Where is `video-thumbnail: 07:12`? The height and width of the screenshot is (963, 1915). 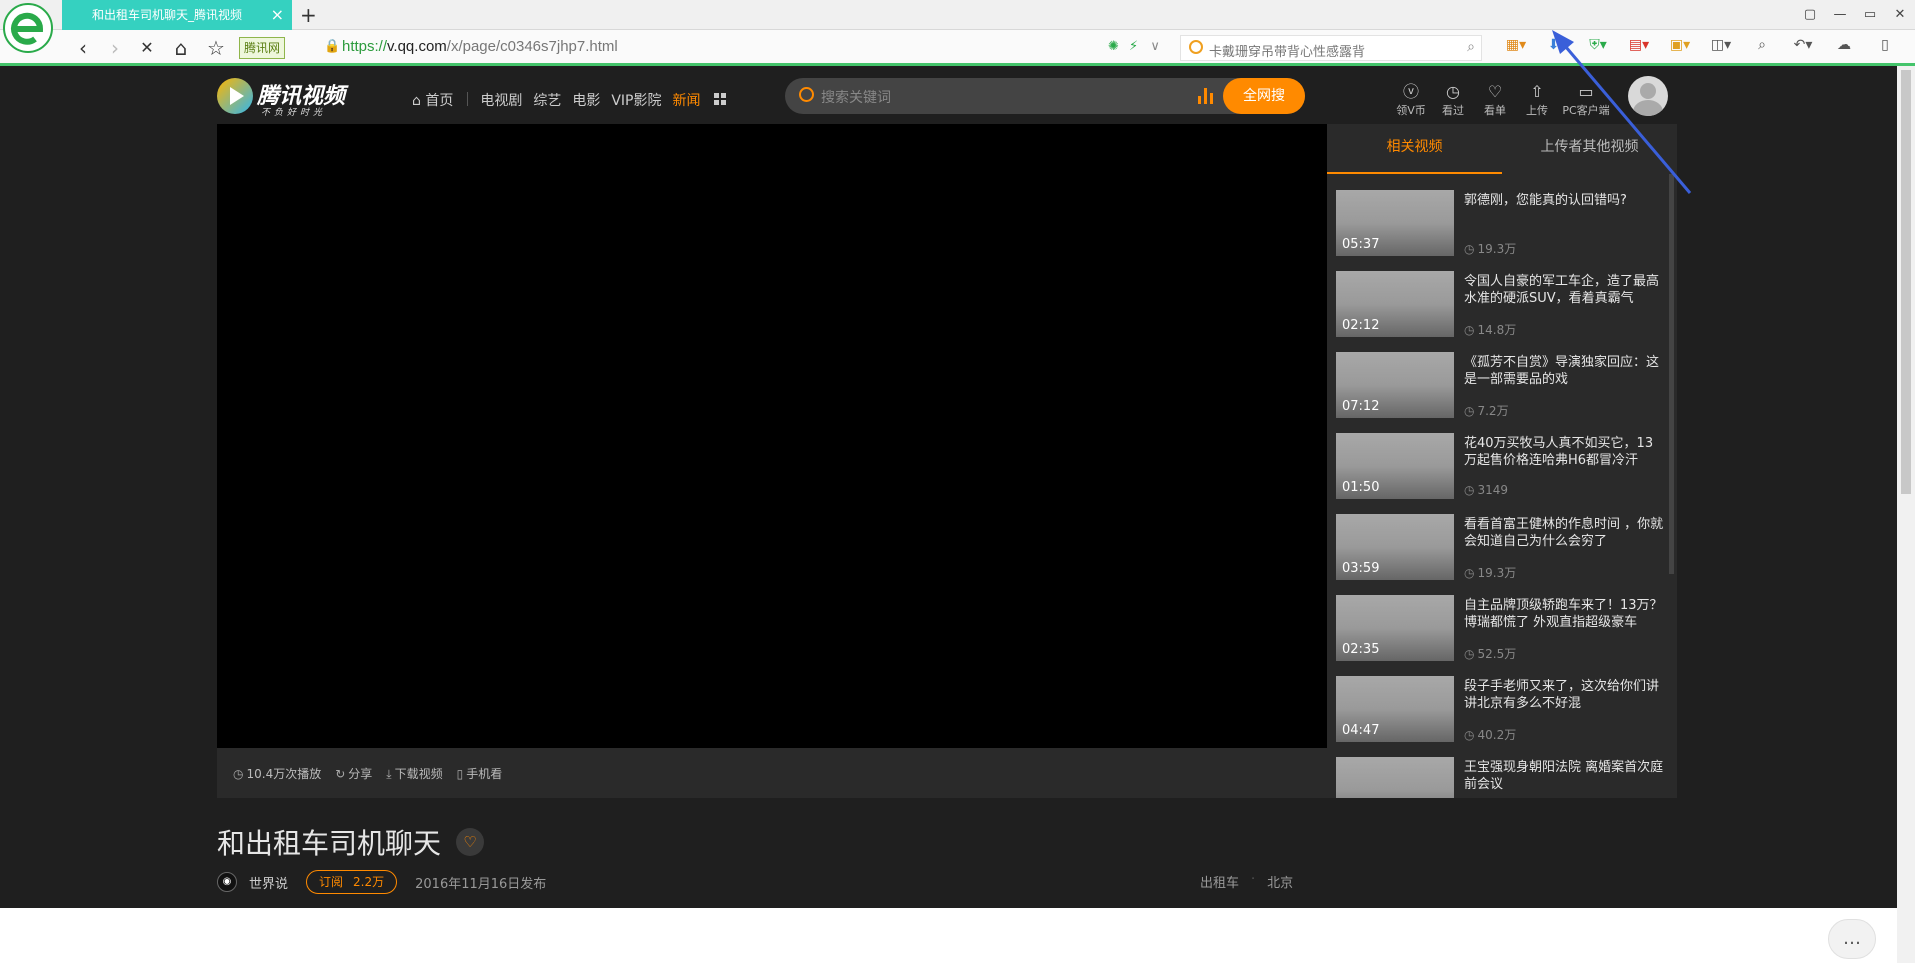
video-thumbnail: 07:12 is located at coordinates (1395, 385).